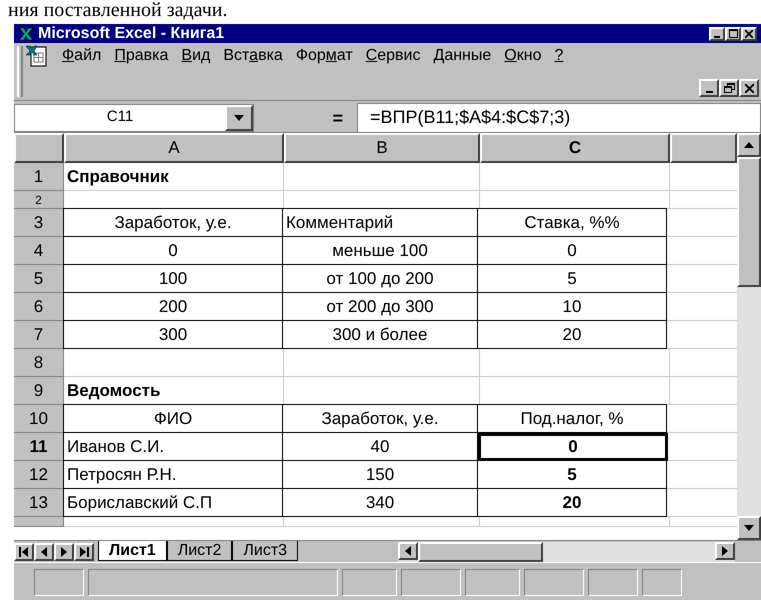 Image resolution: width=761 pixels, height=600 pixels. I want to click on cell-reference: C11, so click(120, 117).